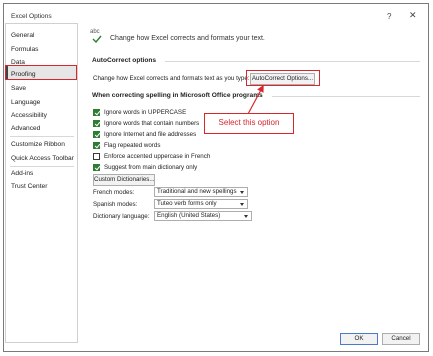 Image resolution: width=433 pixels, height=356 pixels. I want to click on sidebar-item-advanced: Advanced, so click(25, 128).